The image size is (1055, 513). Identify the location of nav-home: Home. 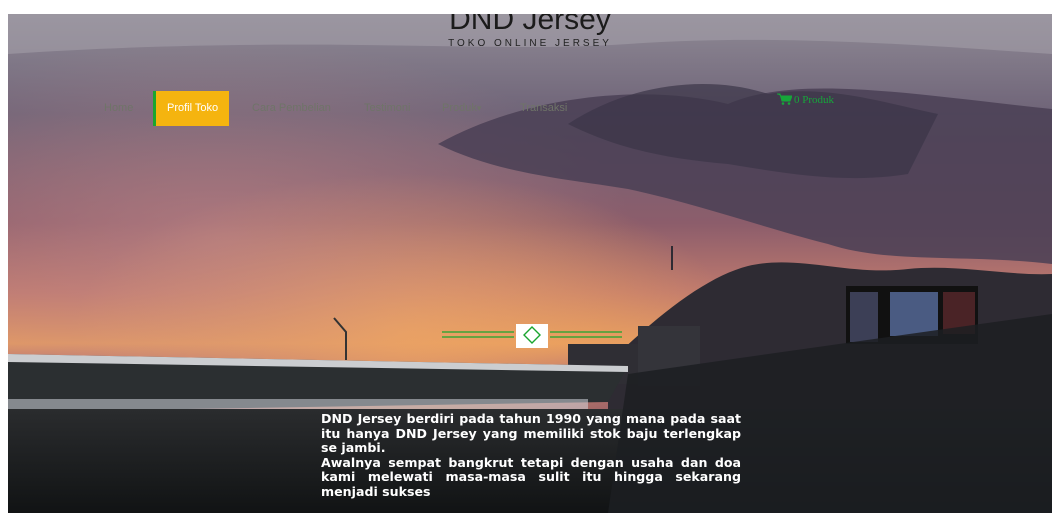
(118, 108).